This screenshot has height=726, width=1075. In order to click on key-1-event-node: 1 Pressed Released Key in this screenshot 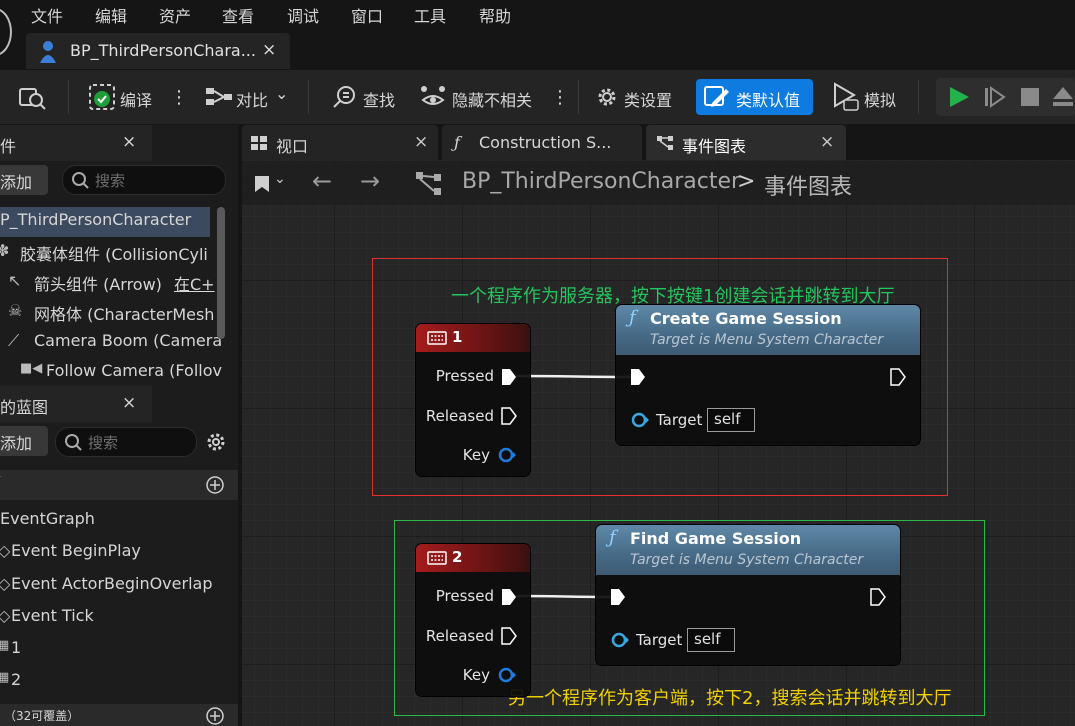, I will do `click(473, 400)`.